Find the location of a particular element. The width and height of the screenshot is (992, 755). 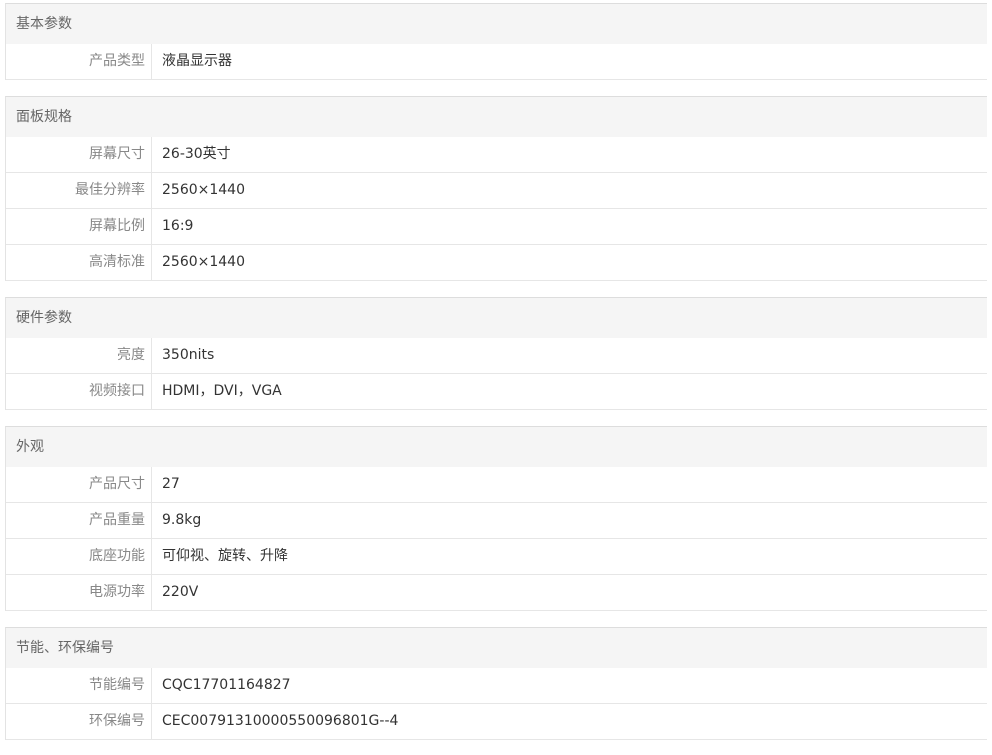

spec-row: 亮度 350nits is located at coordinates (496, 356).